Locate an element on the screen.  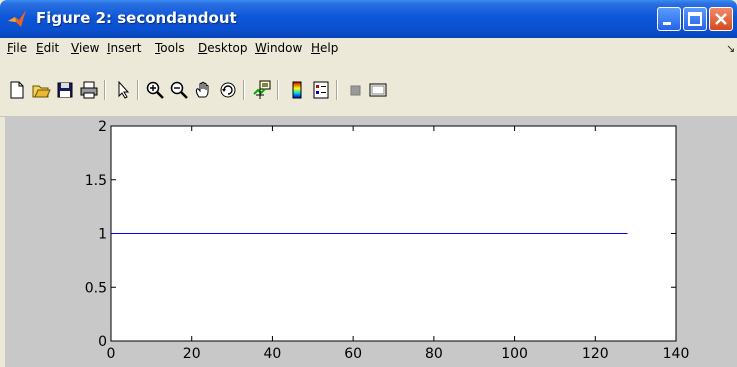
y-tick-label: 0.5 is located at coordinates (96, 288).